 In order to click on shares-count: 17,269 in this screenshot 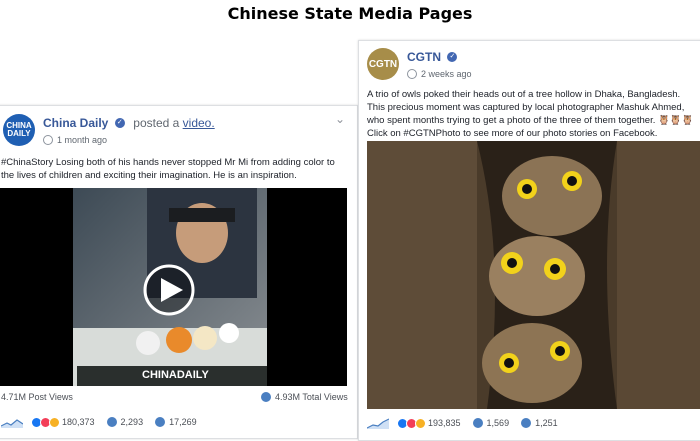, I will do `click(183, 422)`.